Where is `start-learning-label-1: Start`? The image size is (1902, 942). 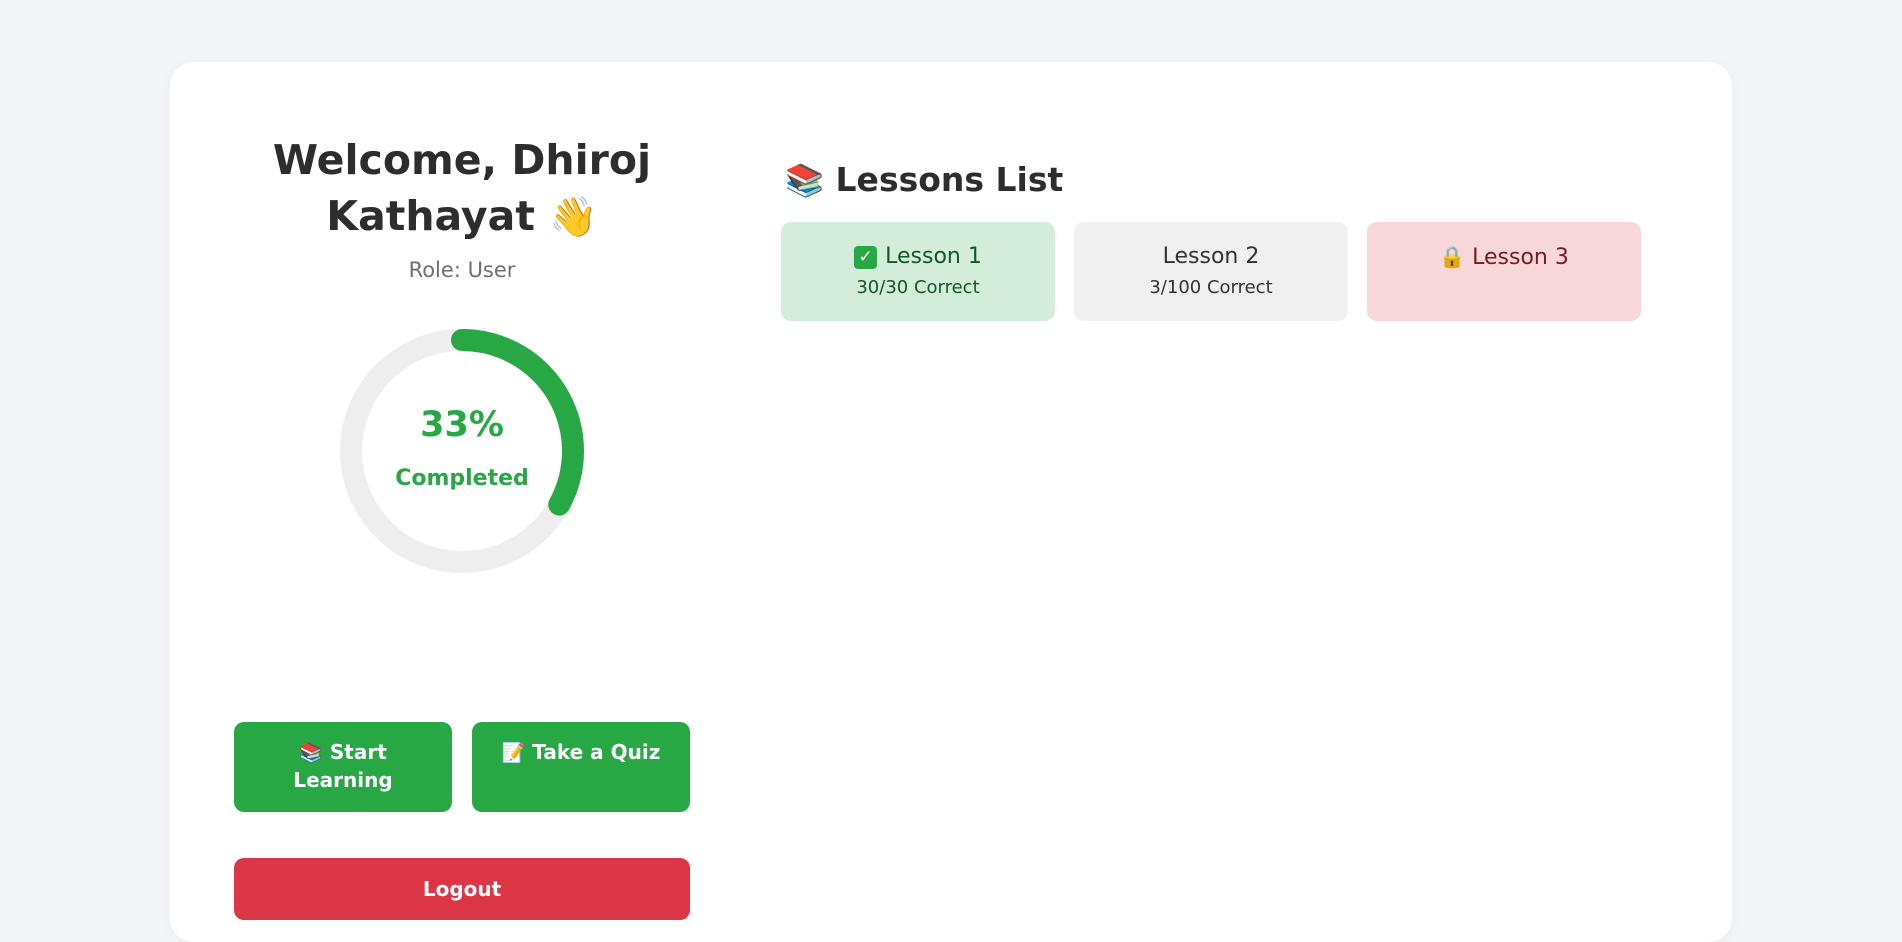 start-learning-label-1: Start is located at coordinates (358, 752).